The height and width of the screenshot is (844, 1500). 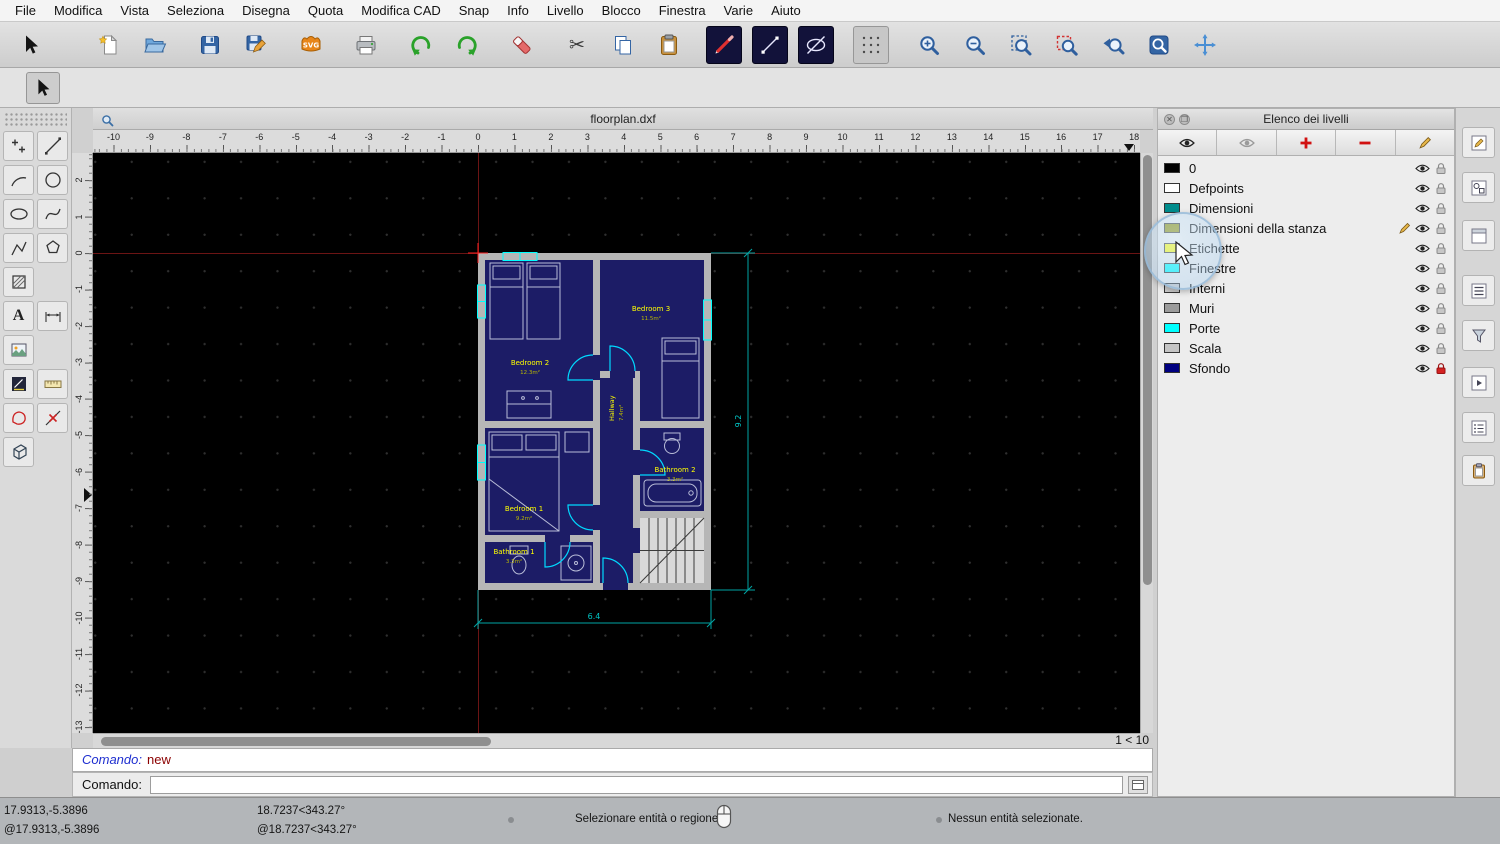 I want to click on menu-item: Varie, so click(x=738, y=11).